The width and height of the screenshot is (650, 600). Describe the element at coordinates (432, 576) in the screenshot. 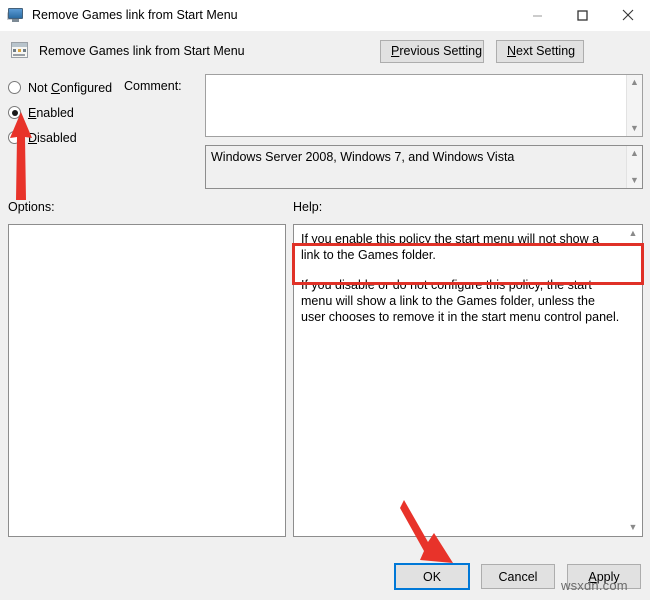

I see `ok-button: OK` at that location.